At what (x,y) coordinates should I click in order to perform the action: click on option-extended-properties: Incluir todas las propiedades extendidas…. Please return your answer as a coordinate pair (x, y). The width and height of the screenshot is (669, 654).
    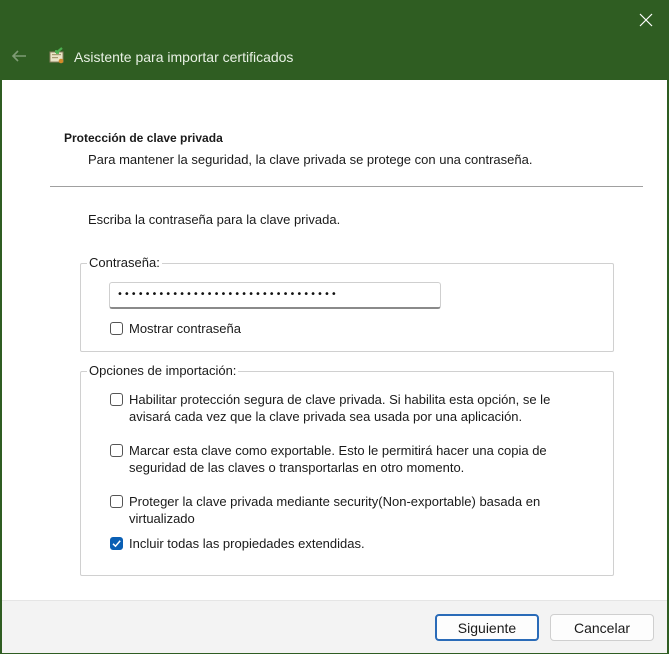
    Looking at the image, I should click on (237, 543).